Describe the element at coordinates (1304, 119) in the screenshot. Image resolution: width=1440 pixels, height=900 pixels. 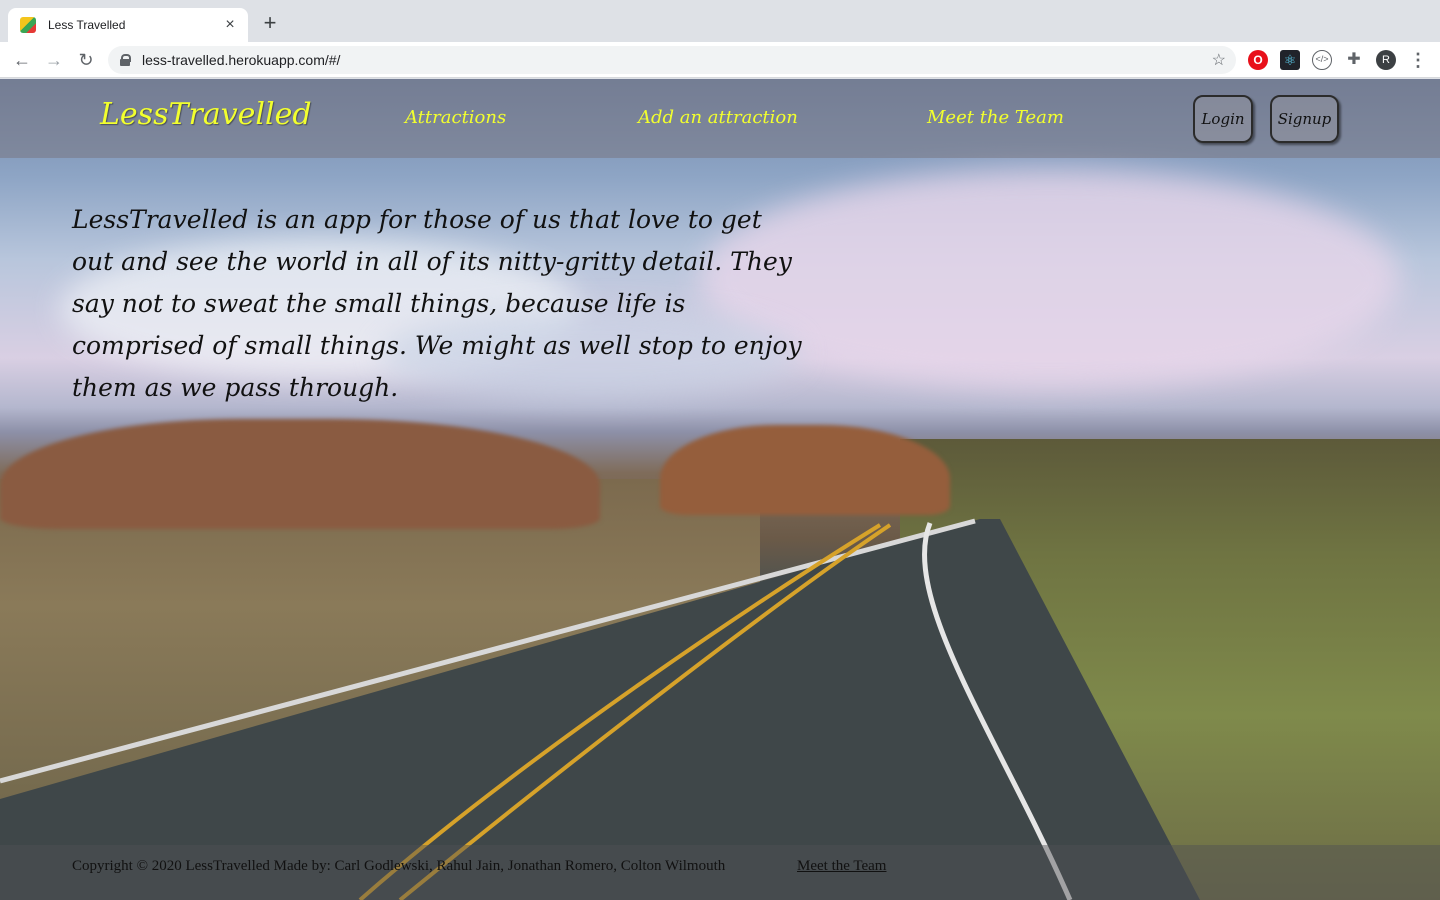
I see `signup-button: Signup` at that location.